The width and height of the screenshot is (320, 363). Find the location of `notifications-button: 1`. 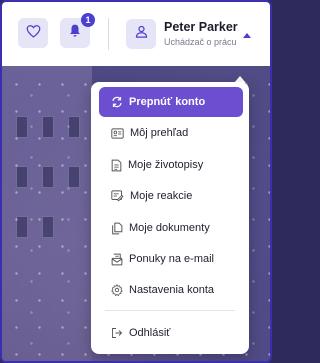

notifications-button: 1 is located at coordinates (77, 30).